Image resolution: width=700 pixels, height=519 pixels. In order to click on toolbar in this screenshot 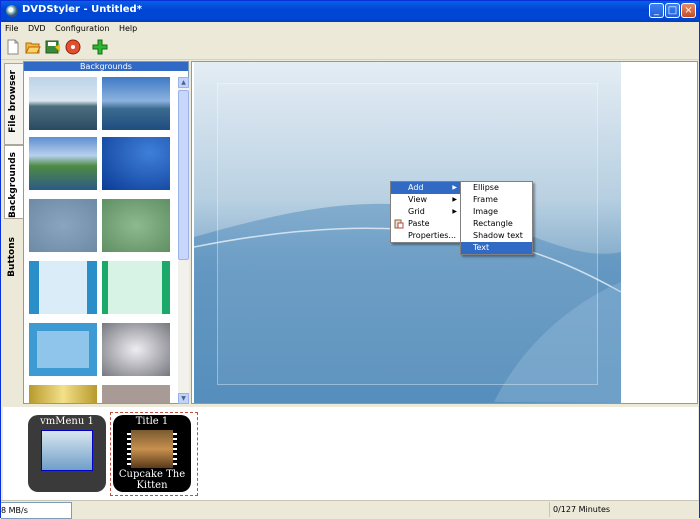, I will do `click(350, 47)`.